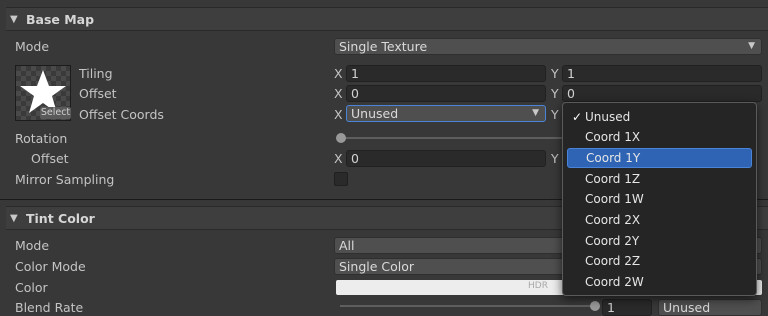 The image size is (768, 316). What do you see at coordinates (555, 114) in the screenshot?
I see `offset-coords-y-axis: Y` at bounding box center [555, 114].